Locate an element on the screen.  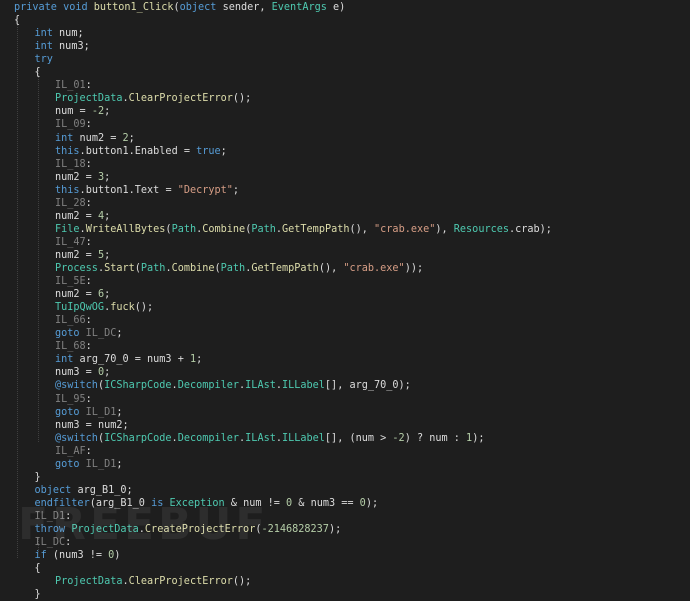
code-line: object arg_B1_0; is located at coordinates (84, 490).